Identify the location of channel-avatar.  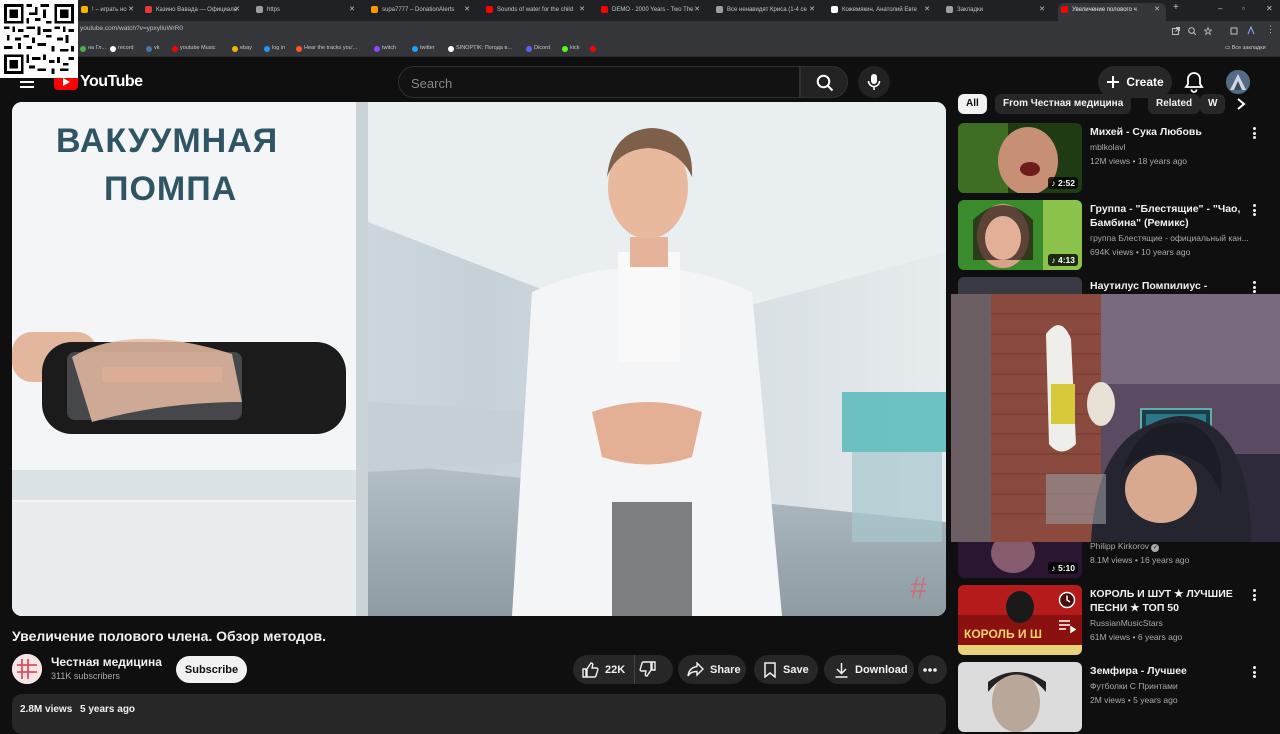
(27, 669).